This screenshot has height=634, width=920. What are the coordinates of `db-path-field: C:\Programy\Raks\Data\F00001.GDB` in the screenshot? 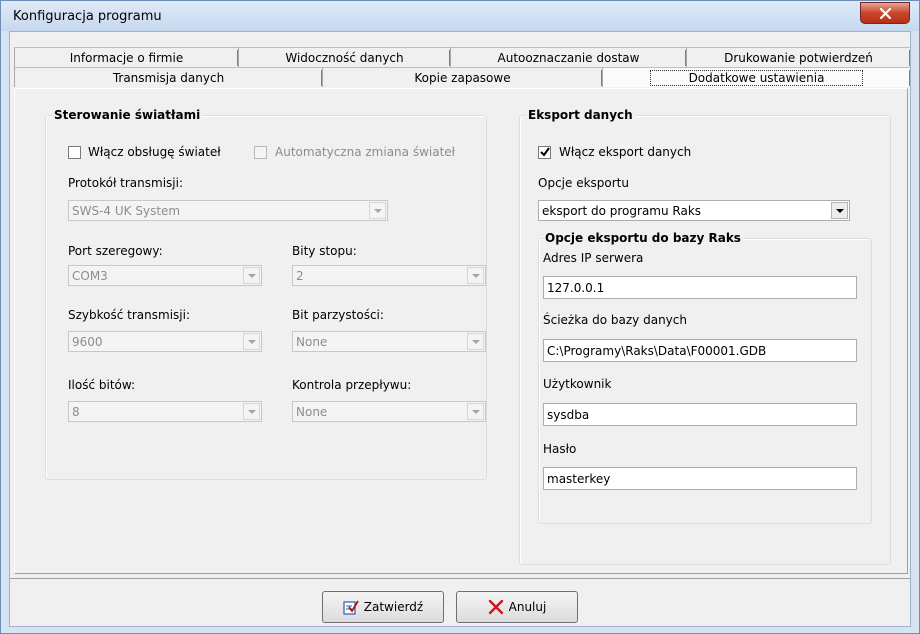 It's located at (700, 350).